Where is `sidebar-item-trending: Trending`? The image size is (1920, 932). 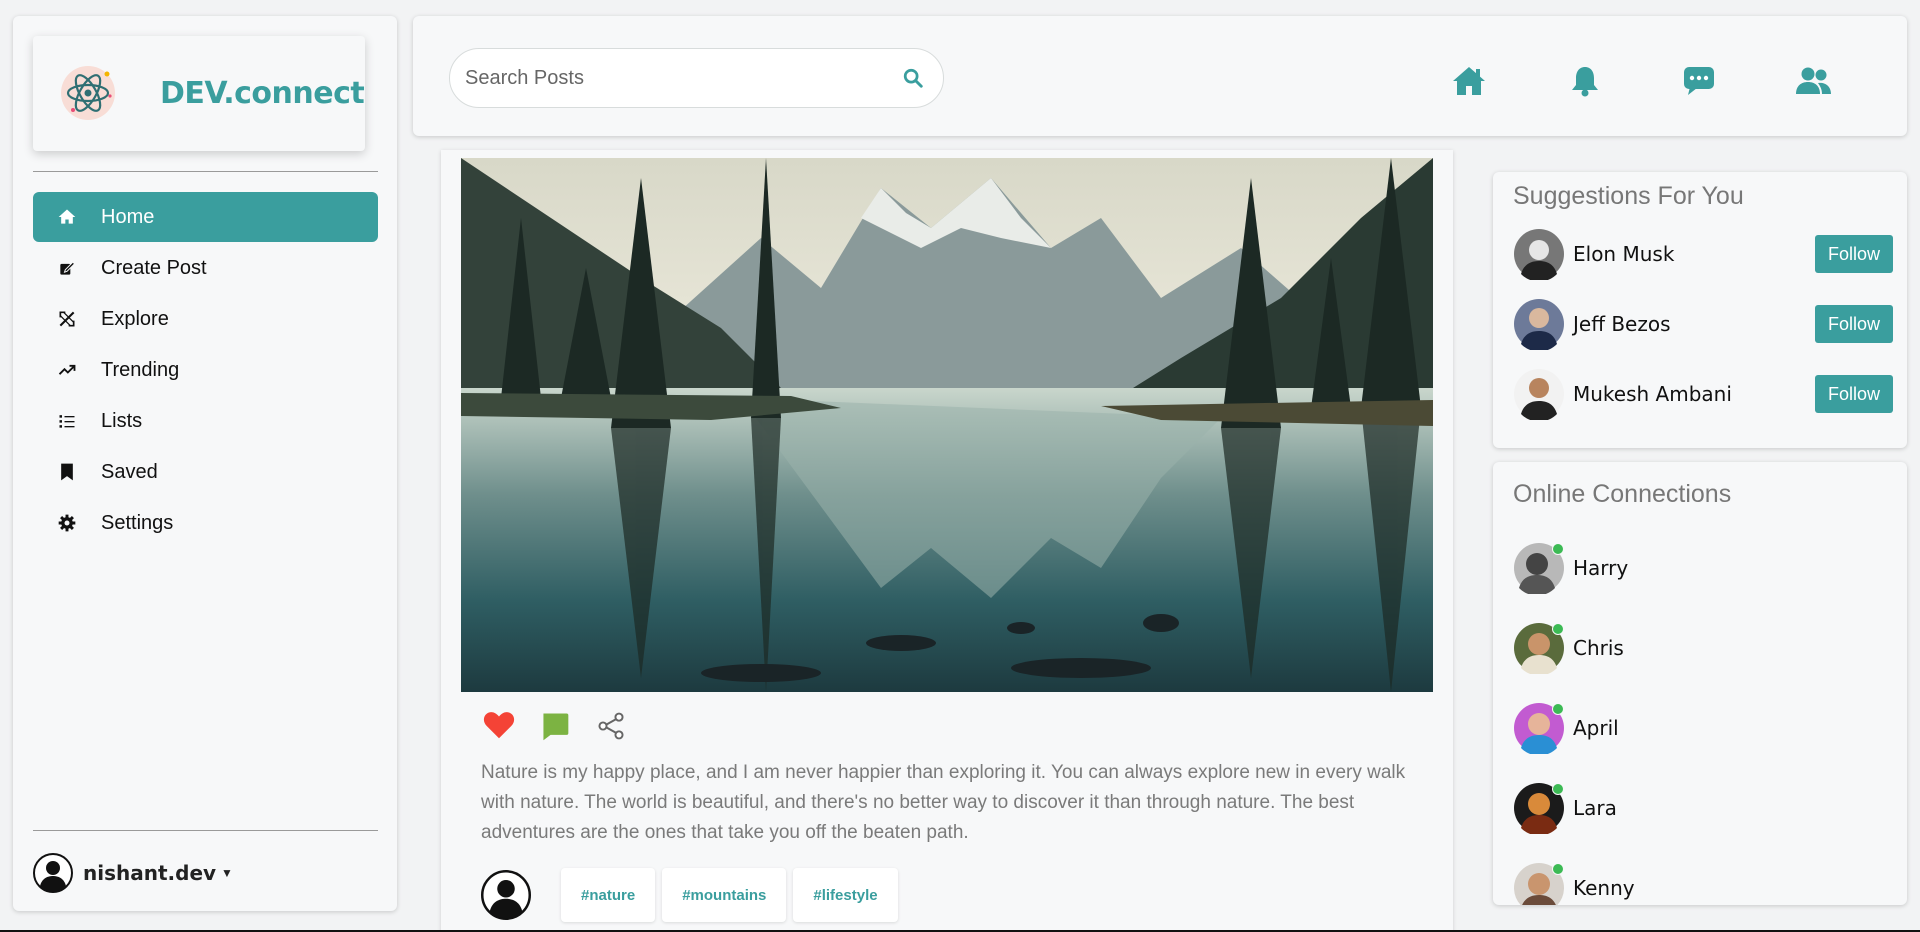
sidebar-item-trending: Trending is located at coordinates (205, 370).